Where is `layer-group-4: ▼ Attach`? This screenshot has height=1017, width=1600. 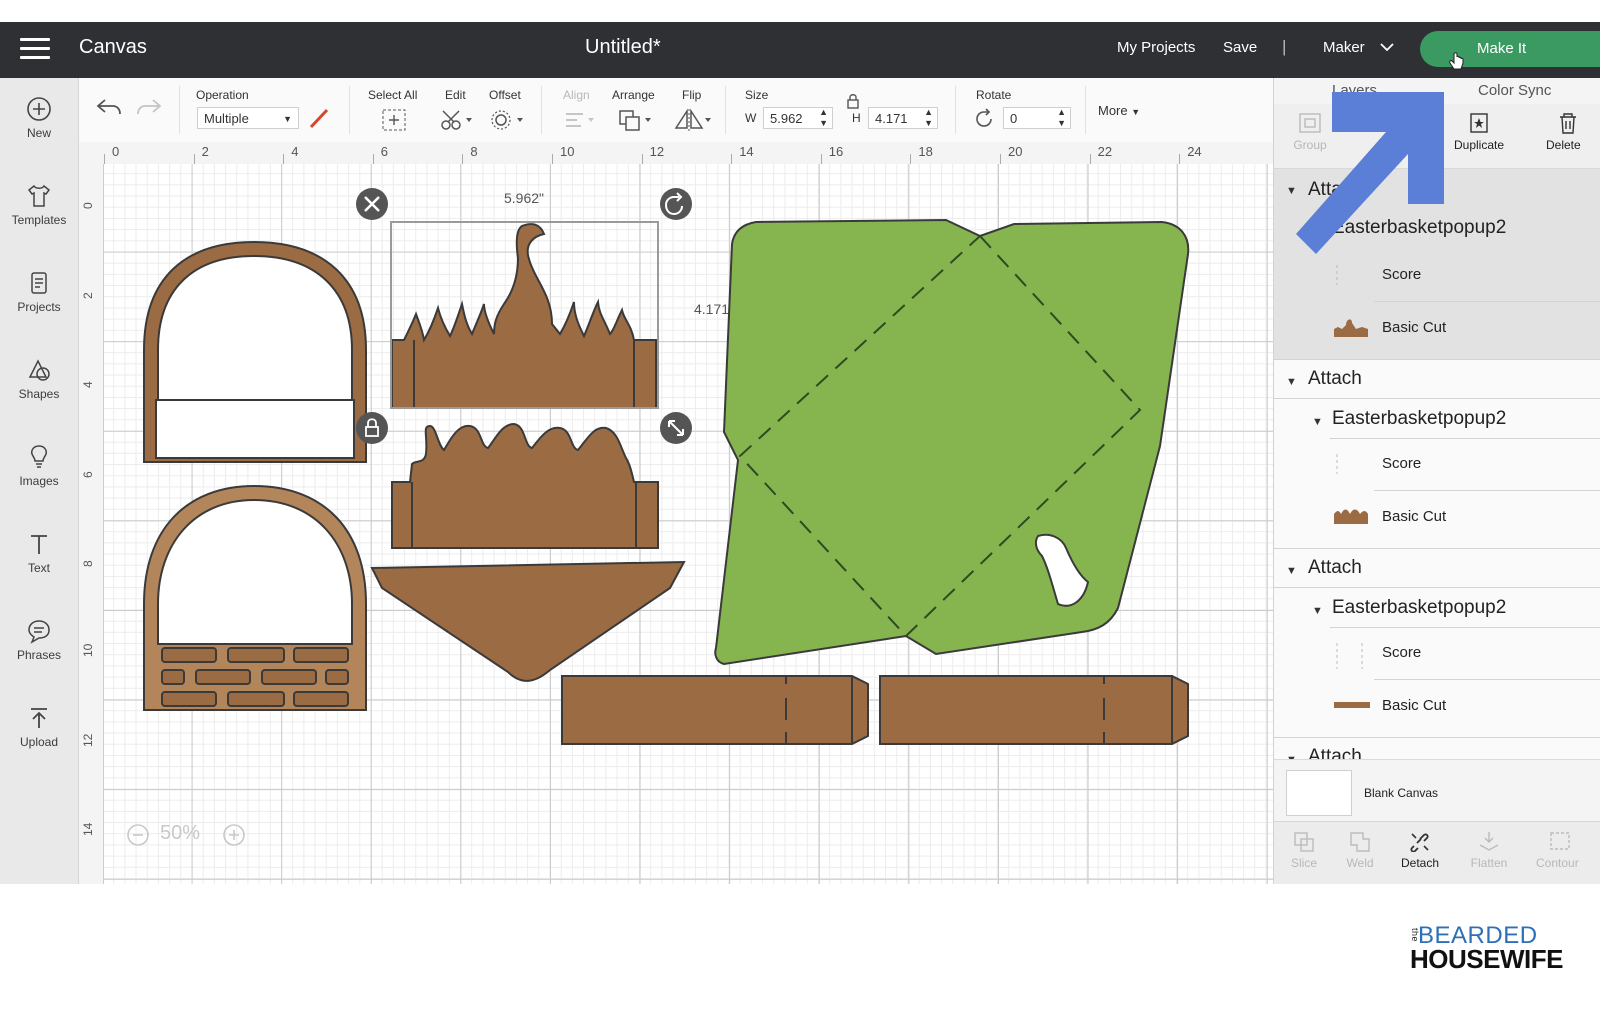 layer-group-4: ▼ Attach is located at coordinates (1437, 748).